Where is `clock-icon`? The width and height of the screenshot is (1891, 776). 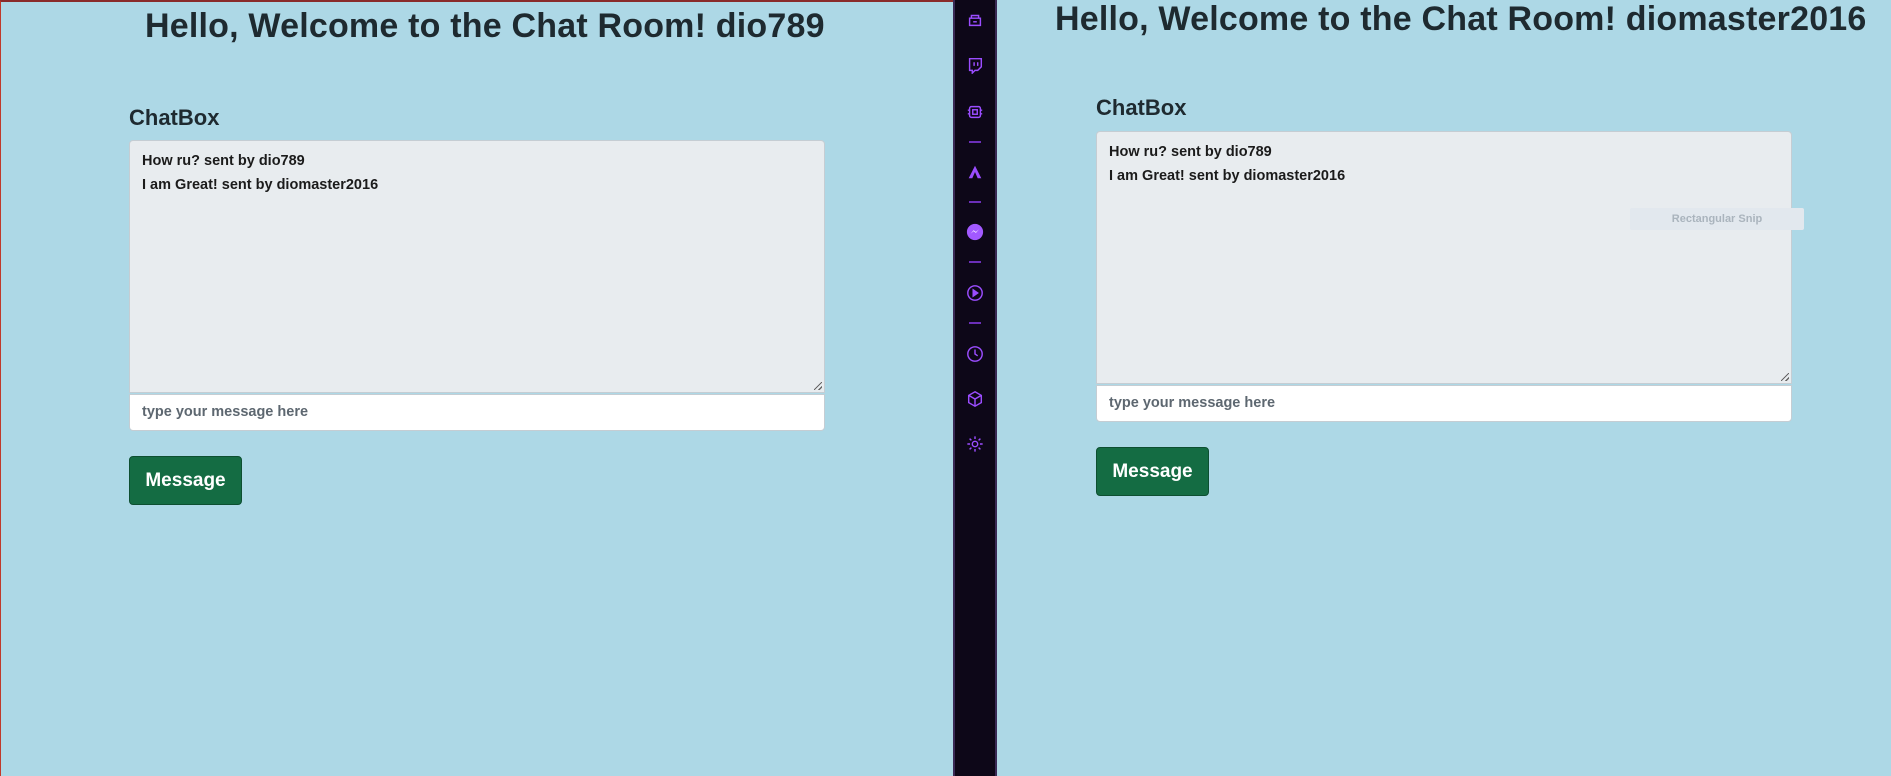 clock-icon is located at coordinates (975, 354).